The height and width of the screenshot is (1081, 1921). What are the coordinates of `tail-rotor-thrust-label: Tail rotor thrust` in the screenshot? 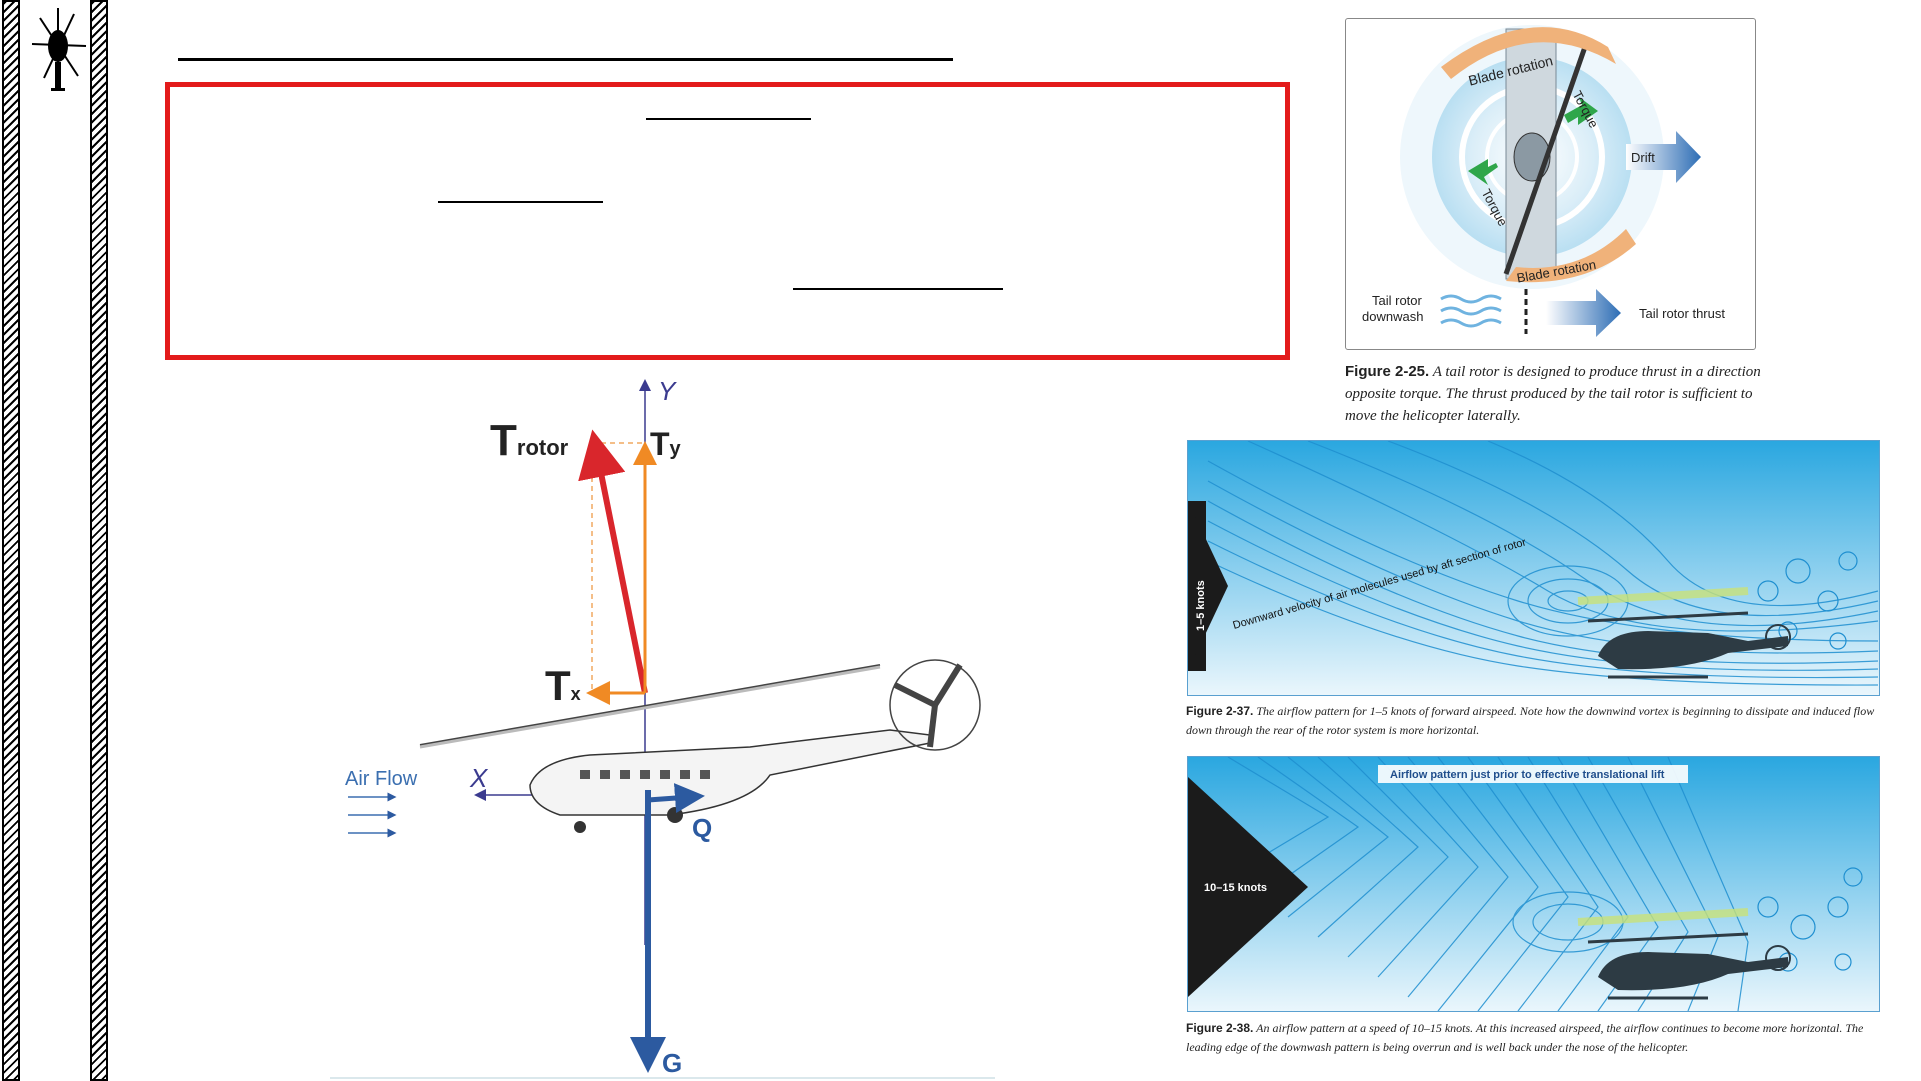 It's located at (1682, 313).